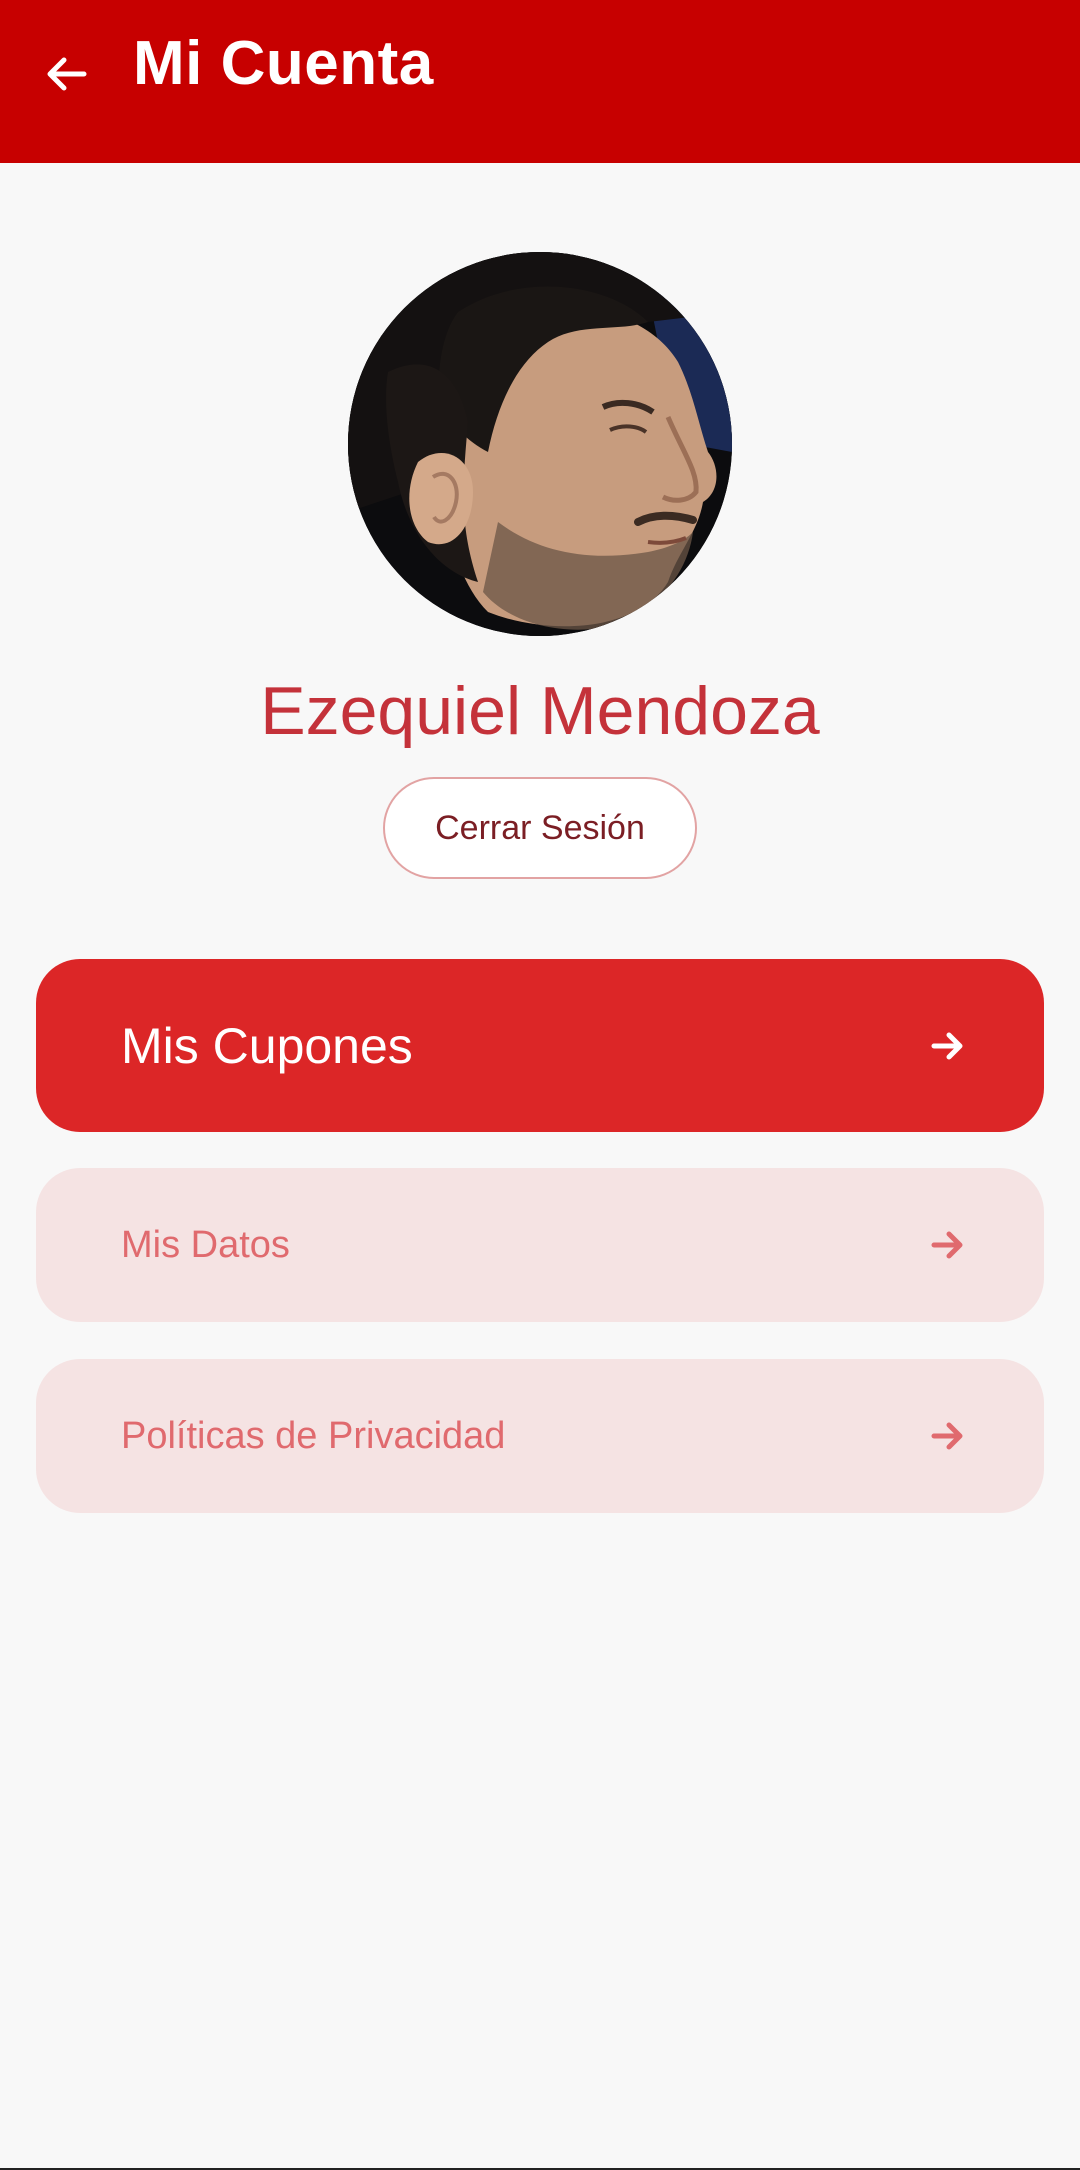 This screenshot has width=1080, height=2170. What do you see at coordinates (540, 1245) in the screenshot?
I see `menu-item-mis-datos: Mis Datos` at bounding box center [540, 1245].